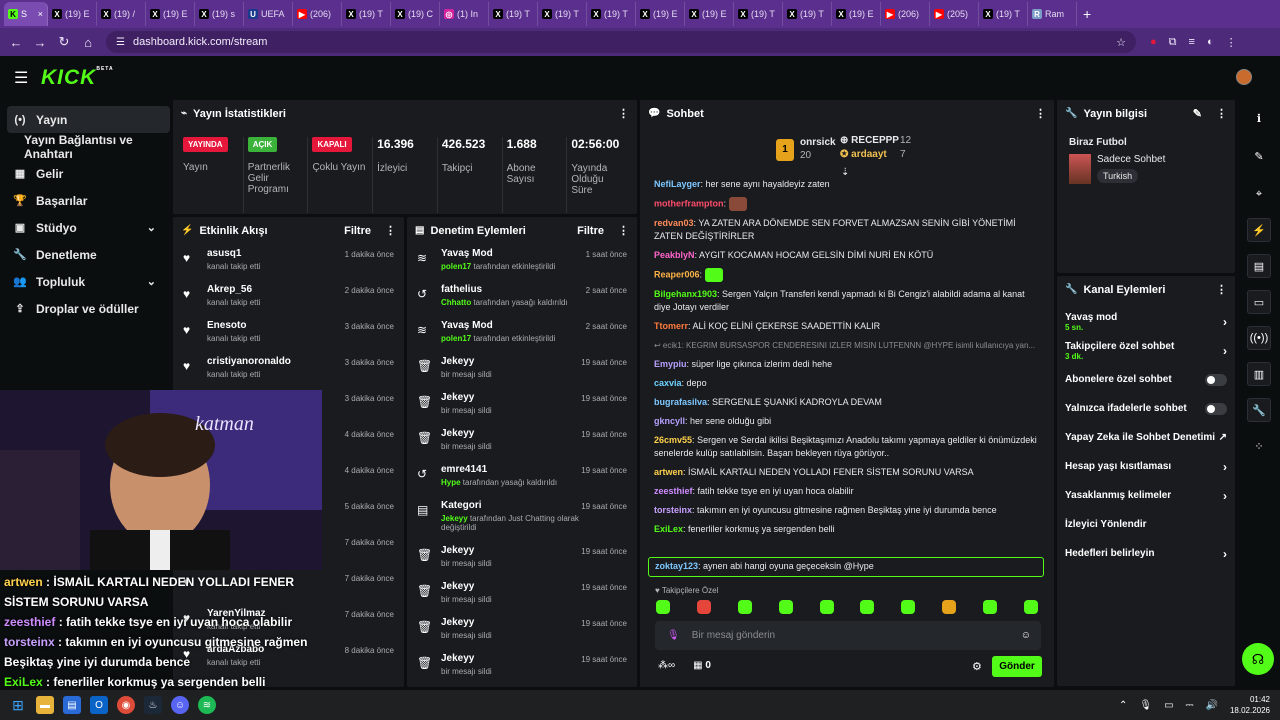  I want to click on chat-message: motherframpton:, so click(846, 204).